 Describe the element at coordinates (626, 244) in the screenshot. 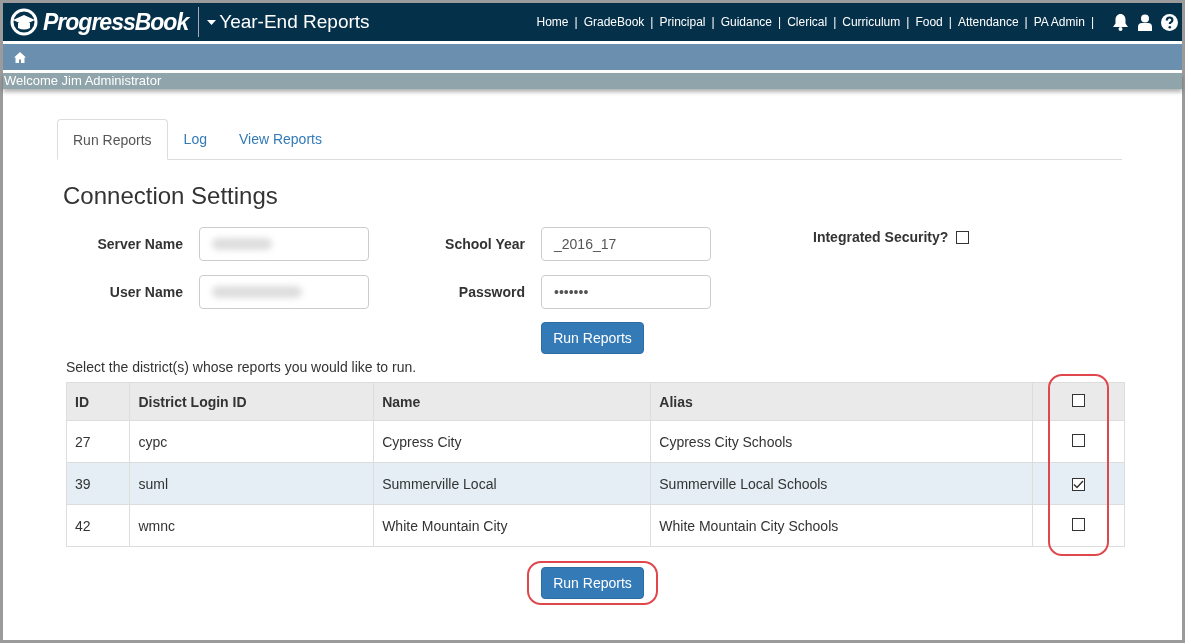

I see `input-field: _2016_17` at that location.